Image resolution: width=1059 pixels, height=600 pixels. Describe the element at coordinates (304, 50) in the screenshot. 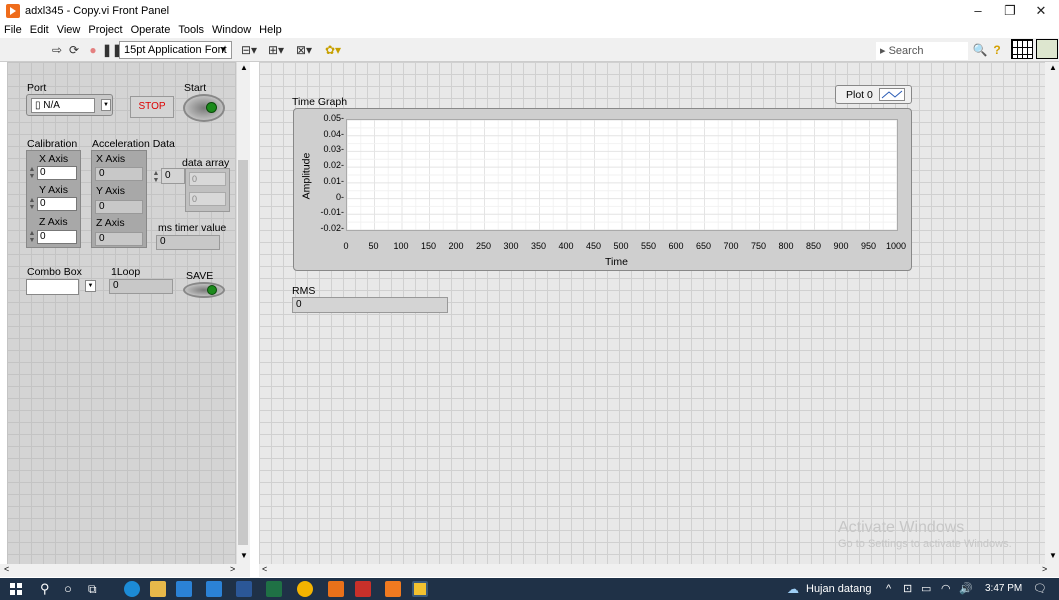

I see `resize-objects-icon: ⊠▾` at that location.